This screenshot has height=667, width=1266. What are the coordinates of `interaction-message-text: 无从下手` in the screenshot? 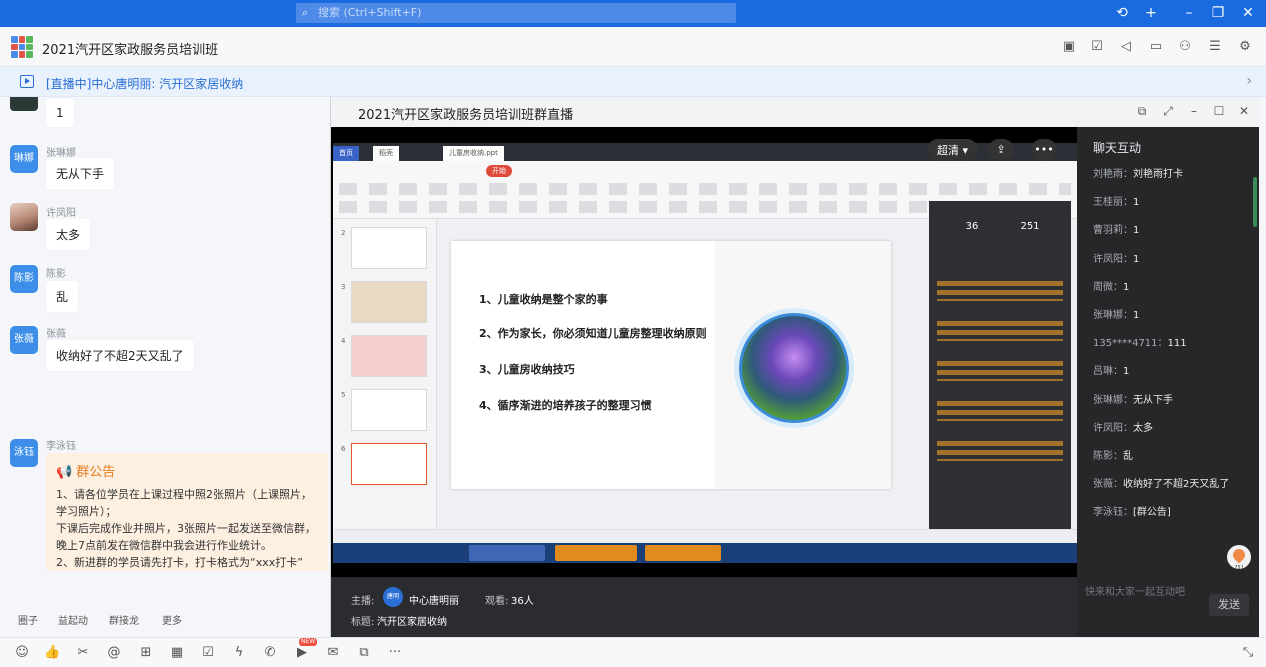 It's located at (1153, 400).